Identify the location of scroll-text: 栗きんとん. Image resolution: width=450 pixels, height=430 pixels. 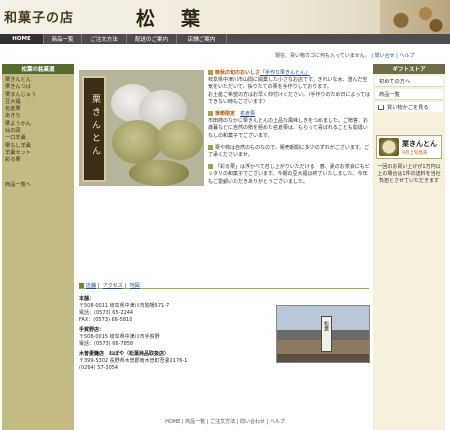
(95, 126).